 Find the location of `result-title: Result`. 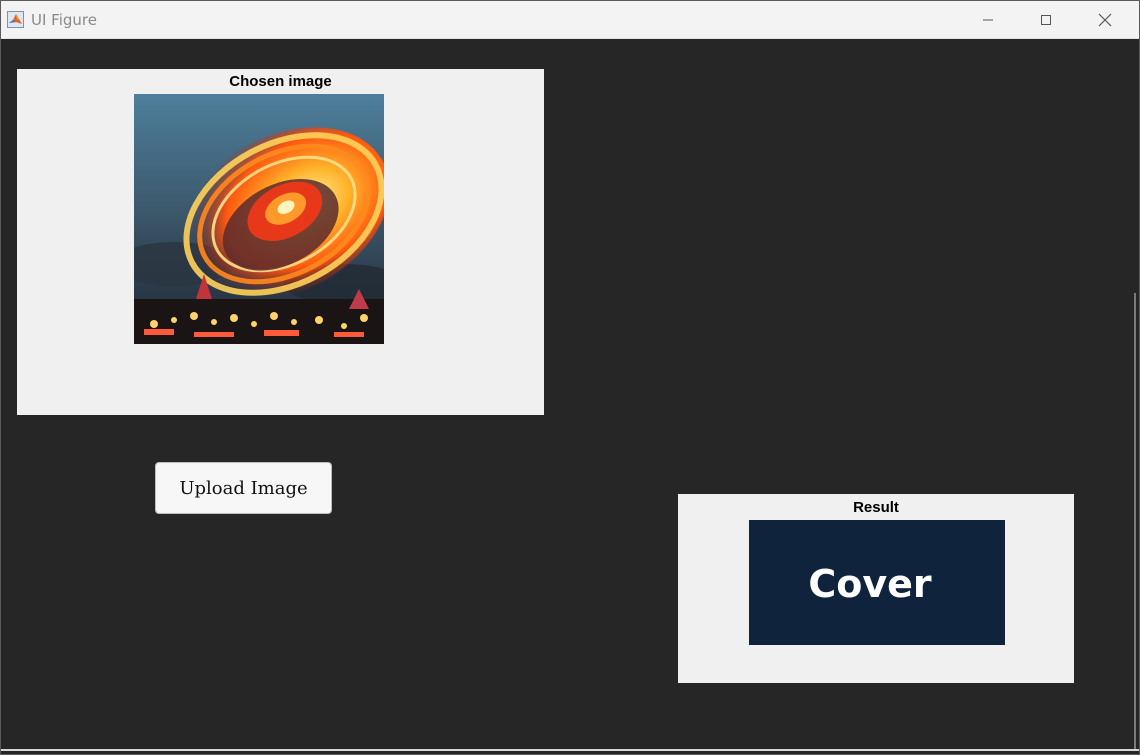

result-title: Result is located at coordinates (876, 507).